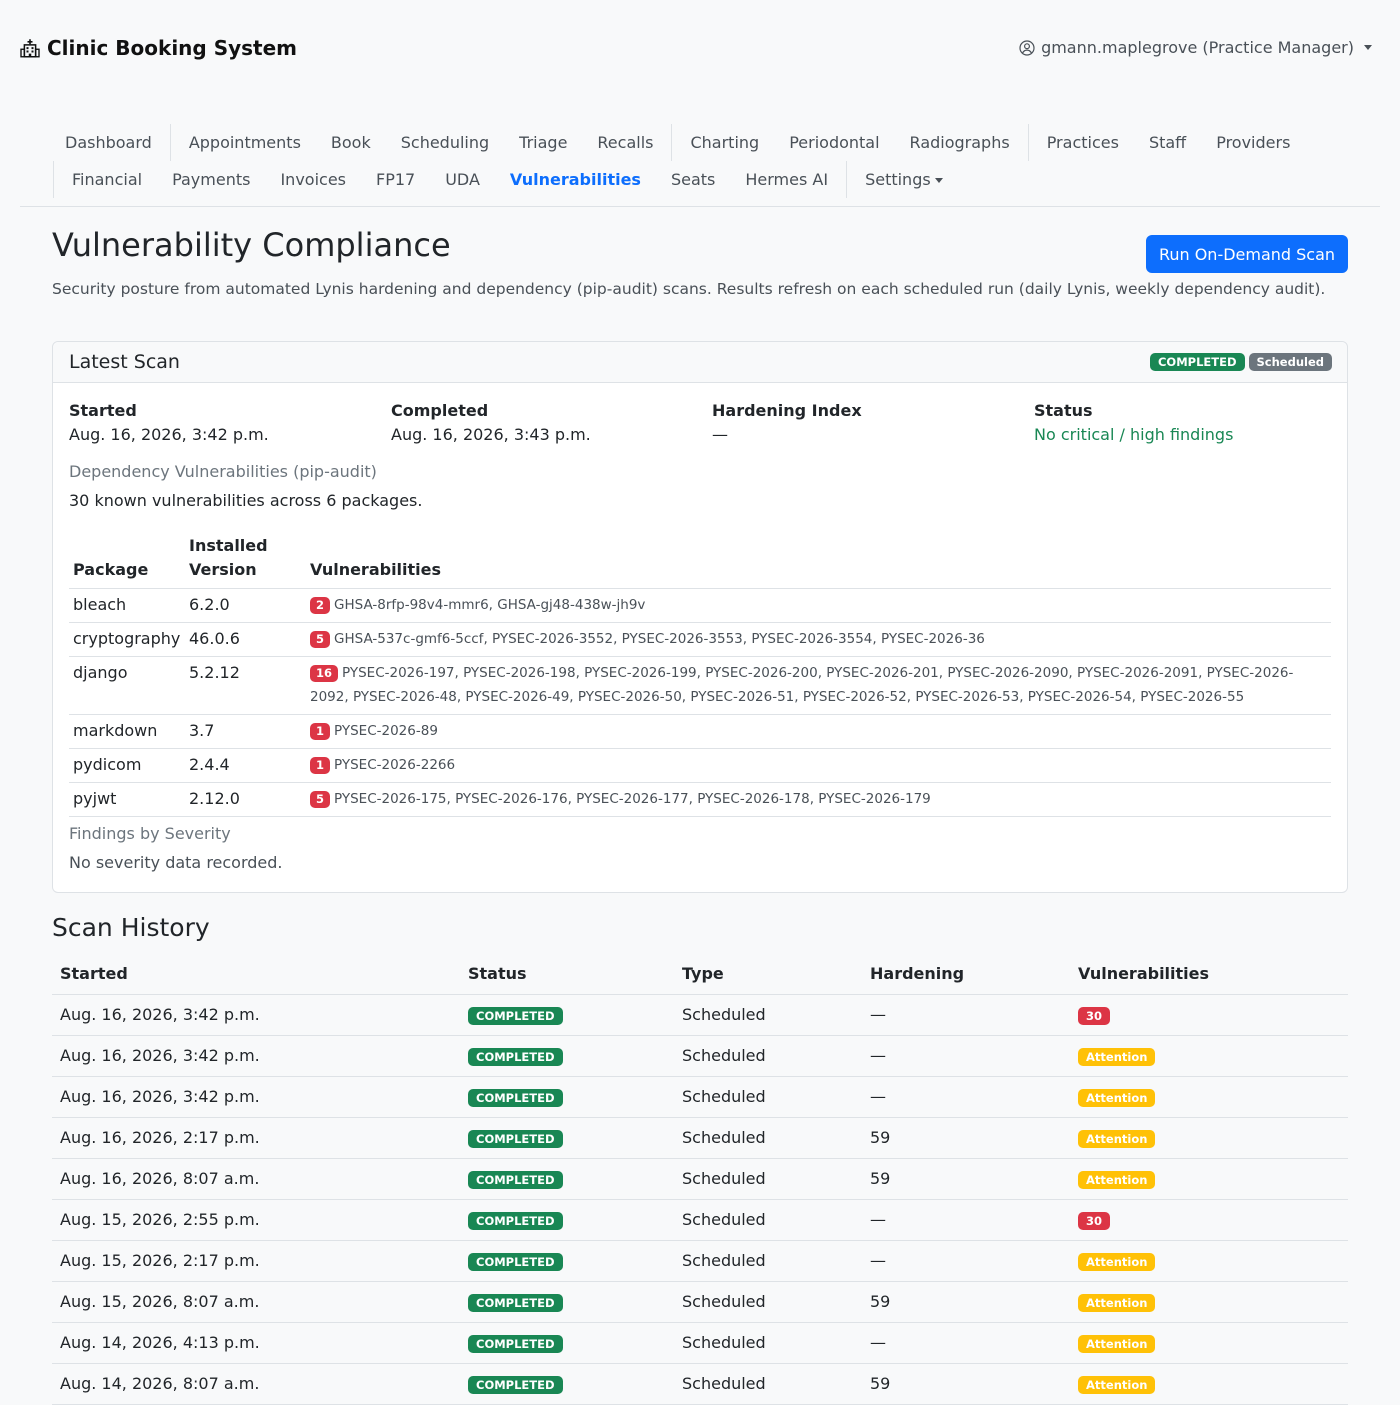 The width and height of the screenshot is (1400, 1405). Describe the element at coordinates (786, 179) in the screenshot. I see `nav-hermes-ai: Hermes AI` at that location.